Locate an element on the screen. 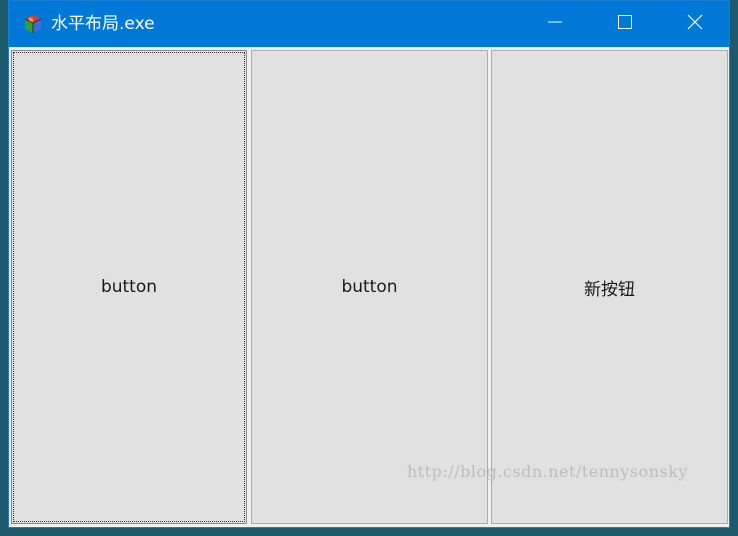 The image size is (738, 536). minimize-button is located at coordinates (555, 24).